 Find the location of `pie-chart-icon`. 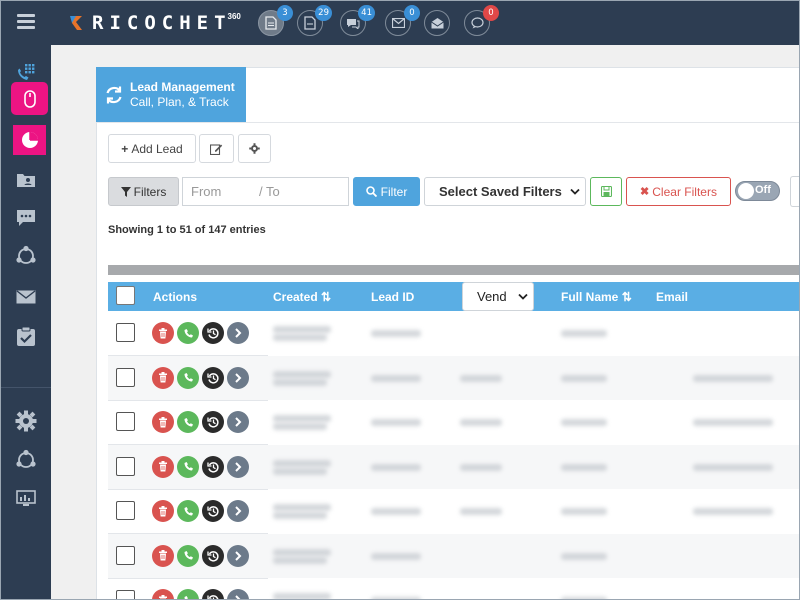

pie-chart-icon is located at coordinates (29, 140).